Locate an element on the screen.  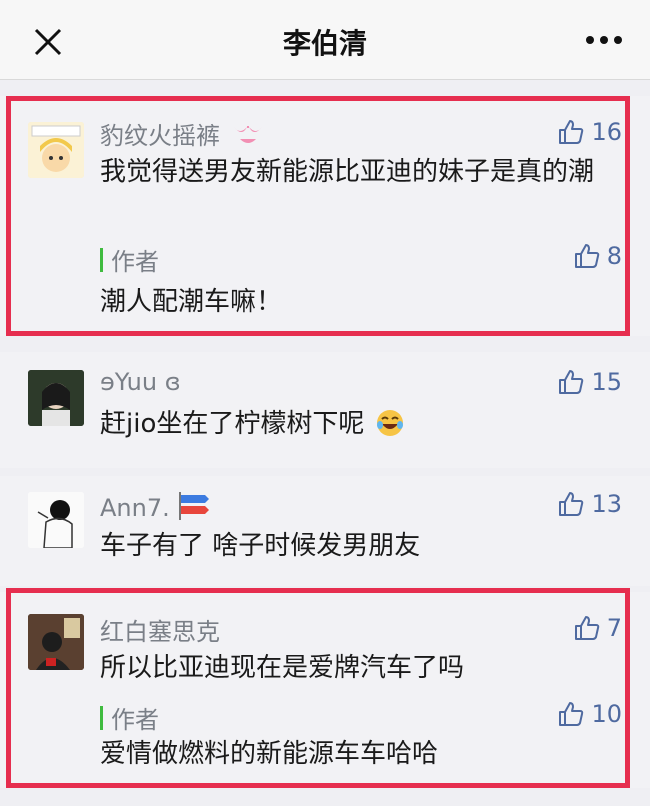
reply-like-button: 10 is located at coordinates (589, 714).